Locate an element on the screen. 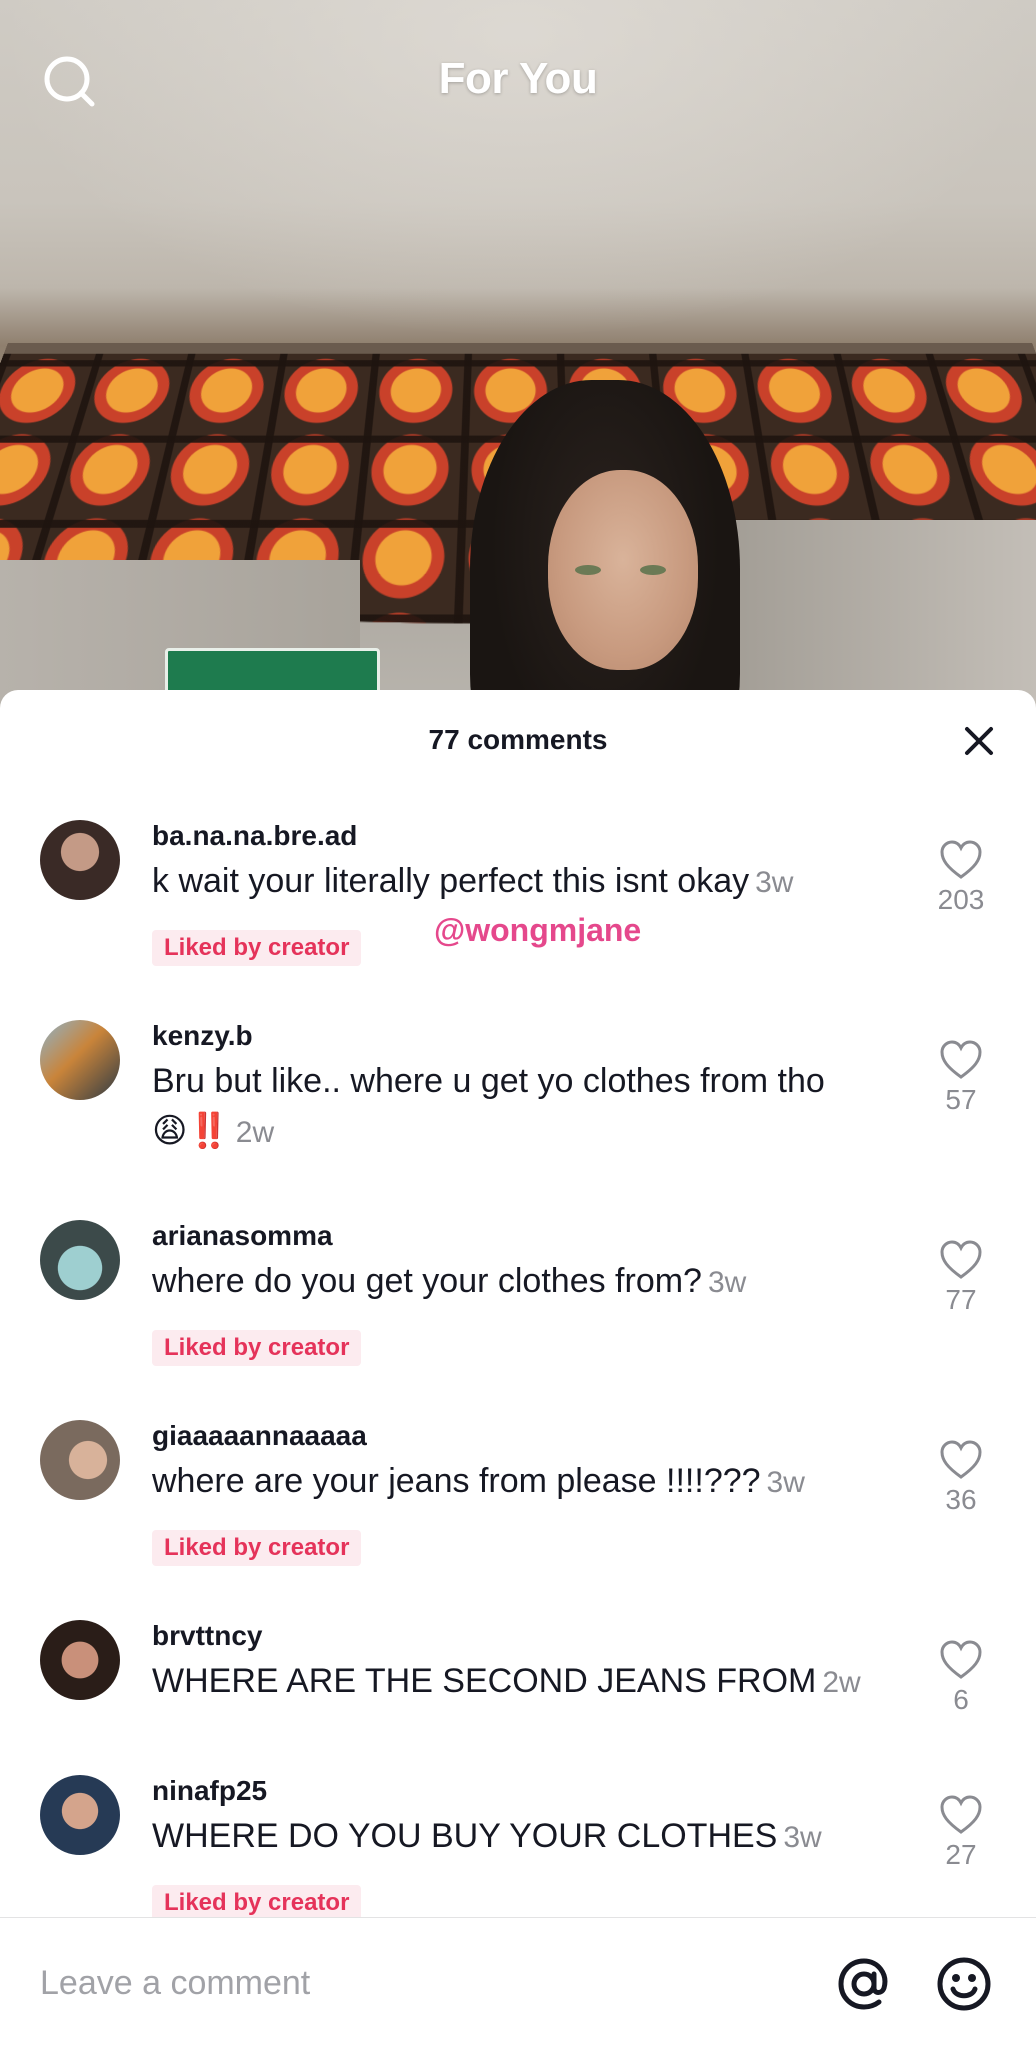 The image size is (1036, 2048). comment-text: WHERE DO YOU BUY YOUR CLOTHES 3w is located at coordinates (522, 1837).